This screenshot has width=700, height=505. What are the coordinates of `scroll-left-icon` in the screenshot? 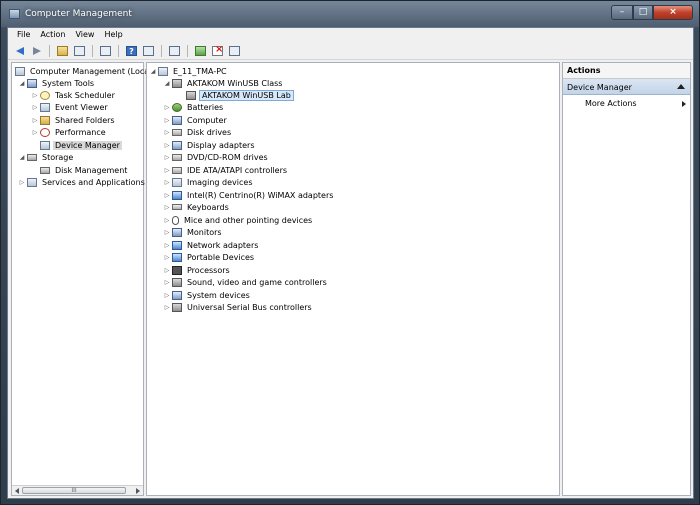 It's located at (17, 491).